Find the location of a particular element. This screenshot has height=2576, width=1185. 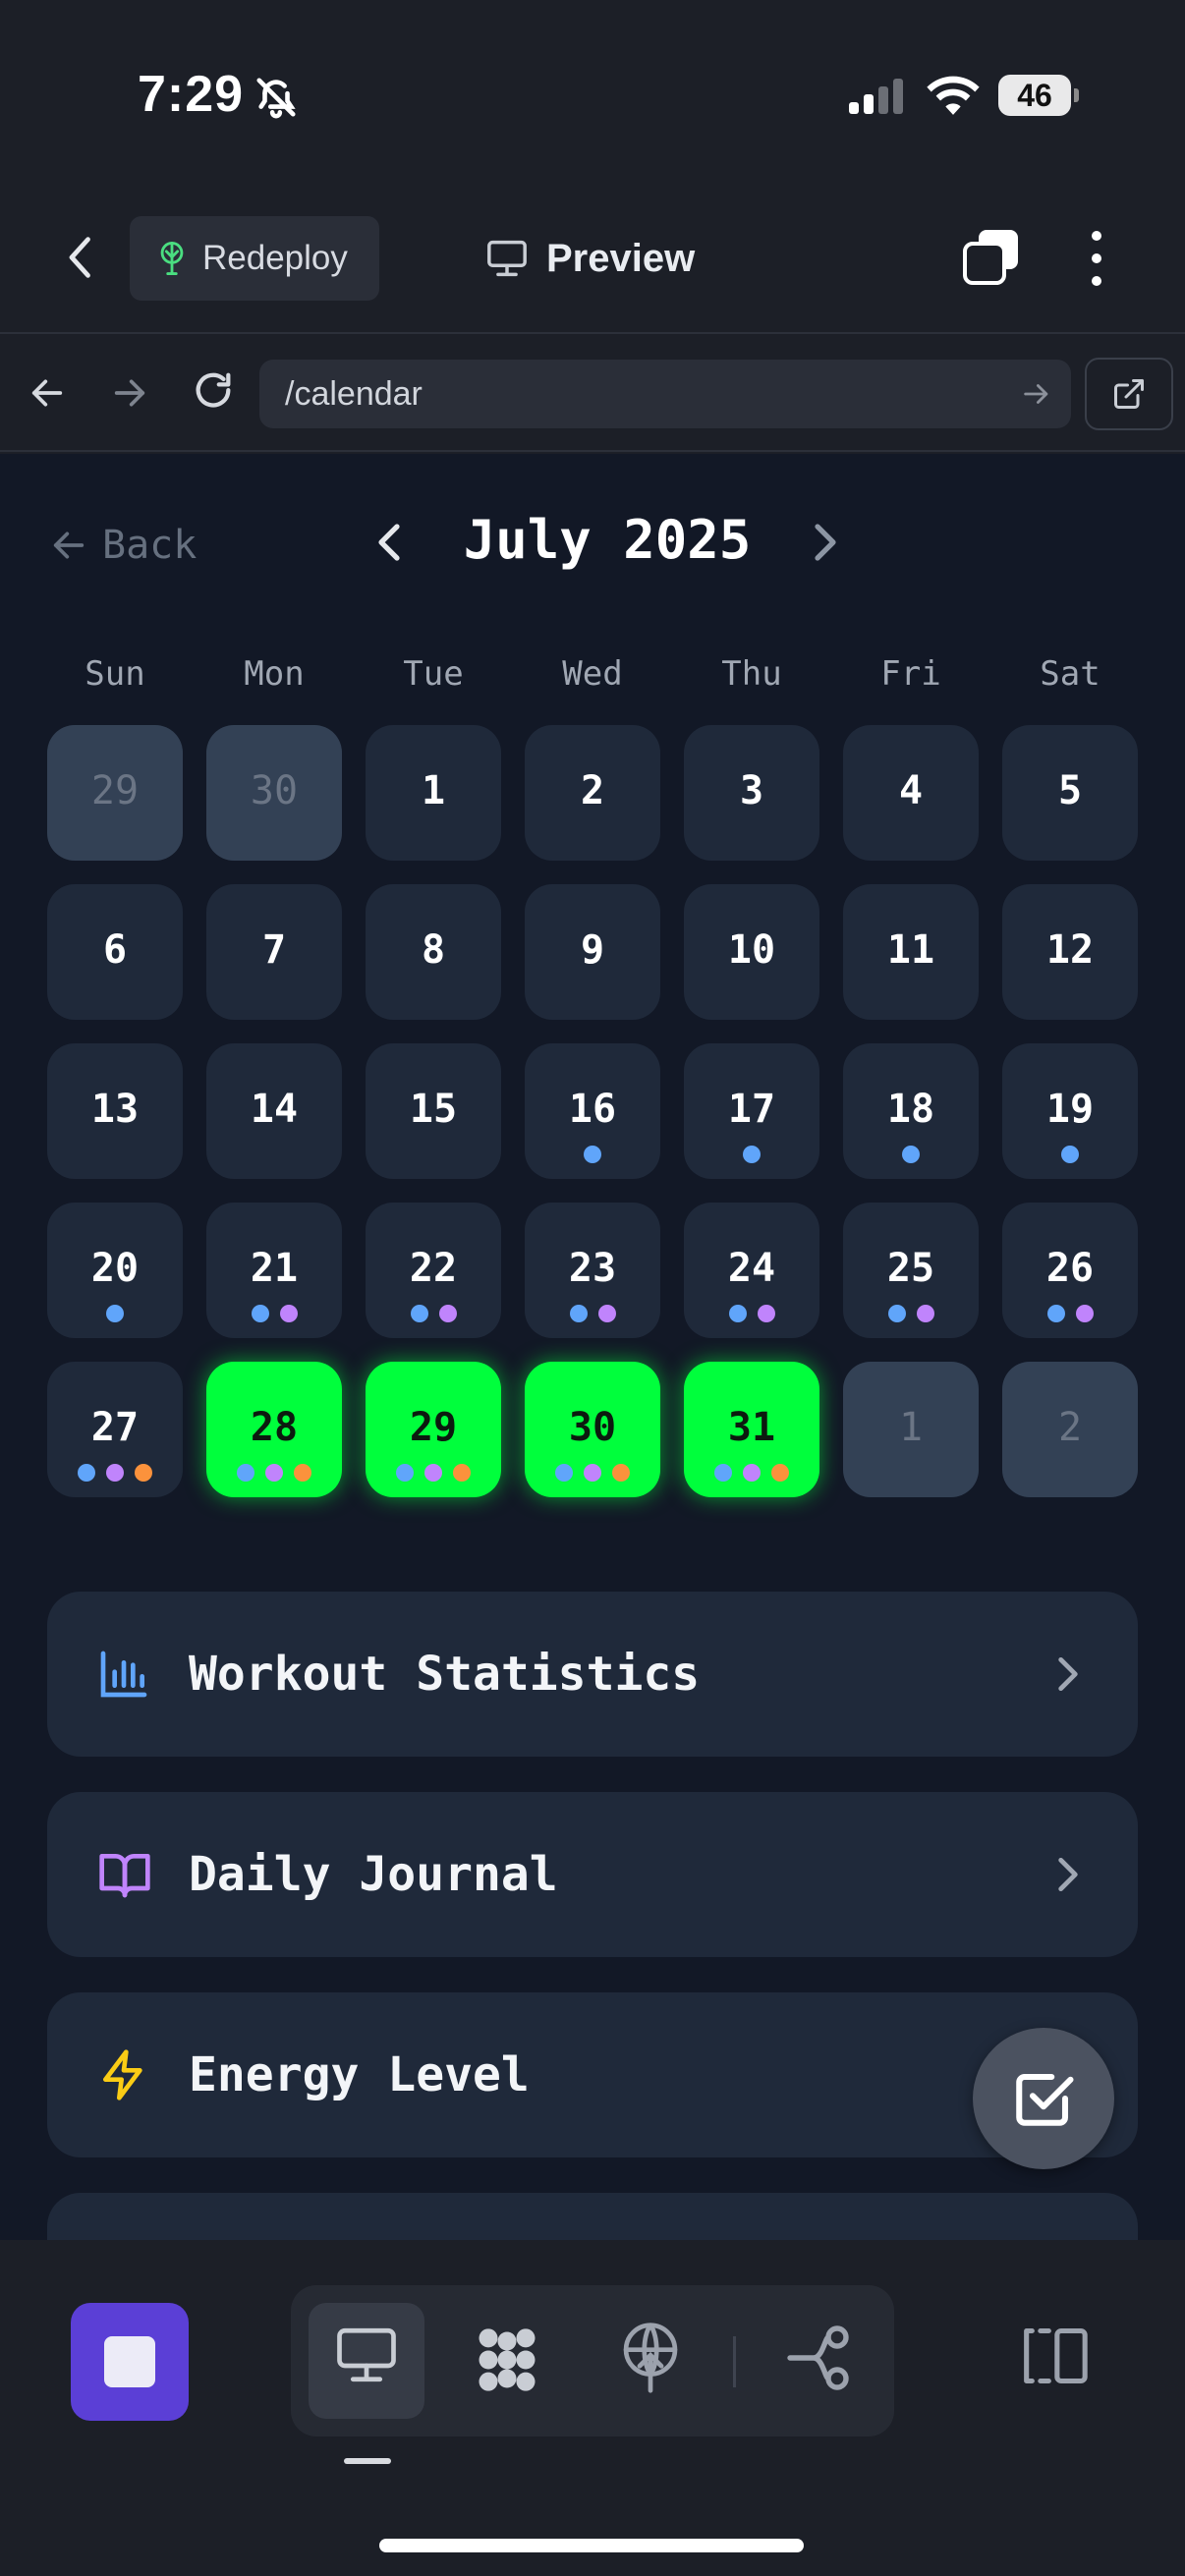

book-open-icon is located at coordinates (125, 1876).